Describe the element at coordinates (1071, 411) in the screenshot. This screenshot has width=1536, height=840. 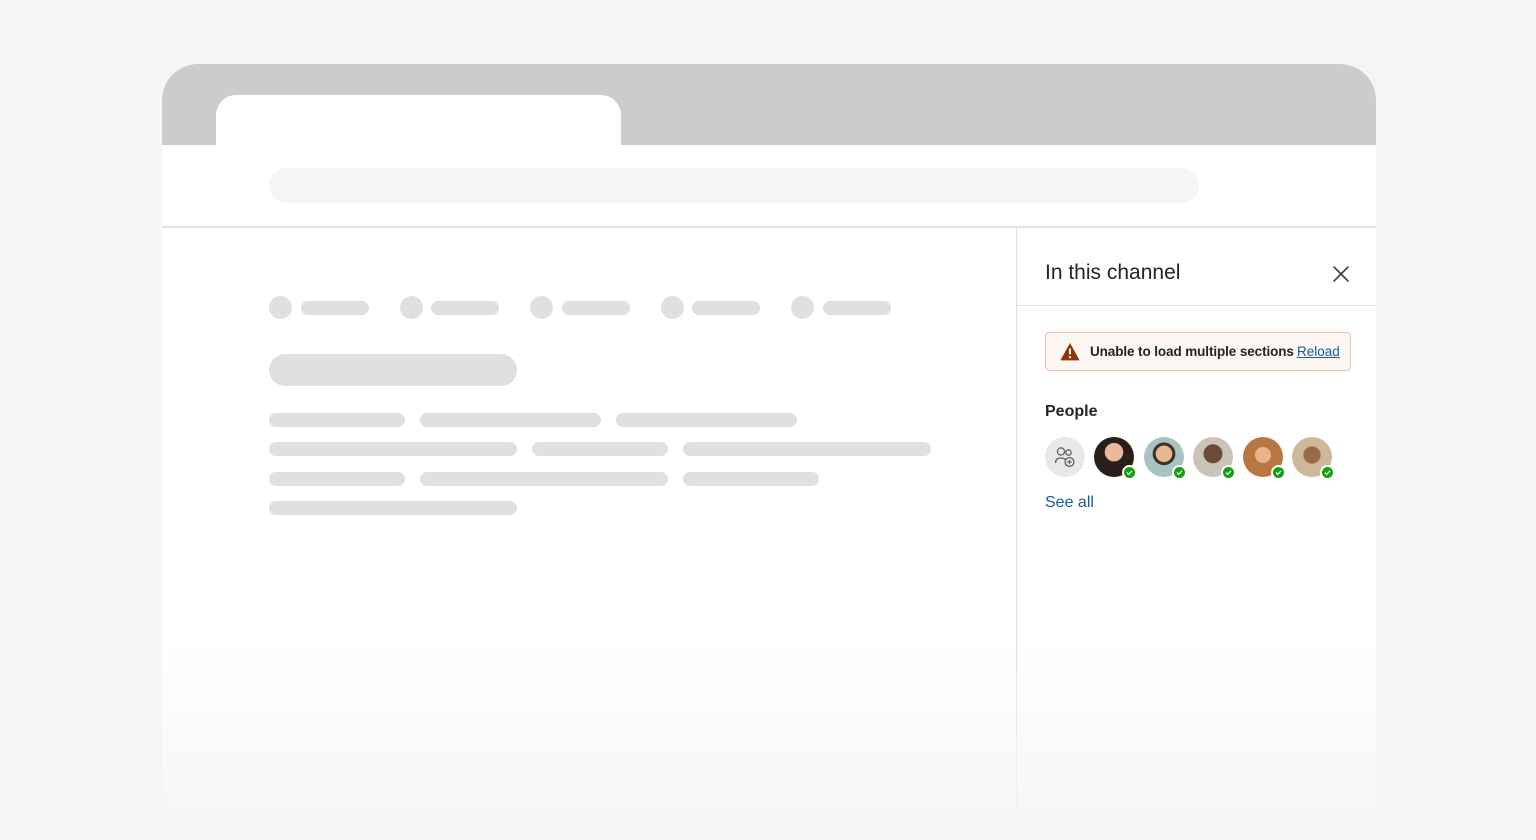
I see `people-section-label: People` at that location.